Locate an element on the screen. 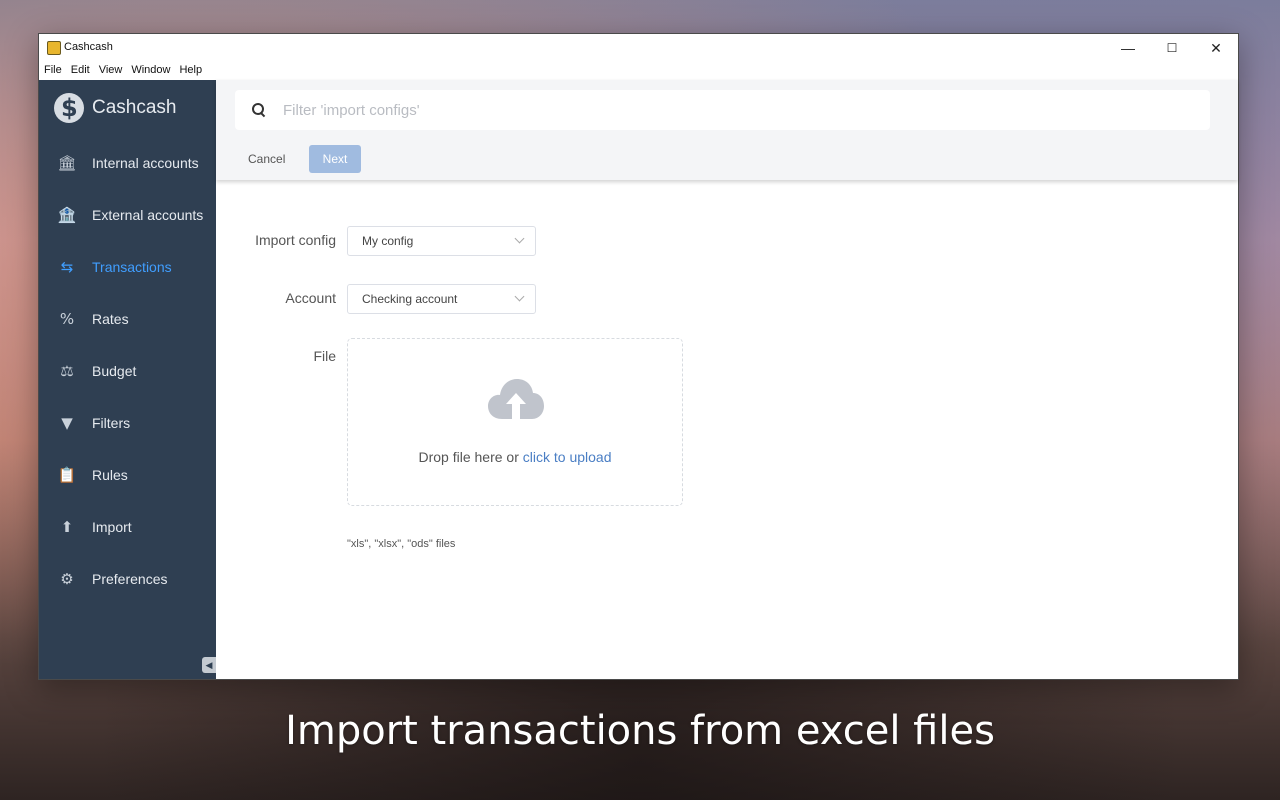 Image resolution: width=1280 pixels, height=800 pixels. sidebar-item-rates: % Rates is located at coordinates (127, 319).